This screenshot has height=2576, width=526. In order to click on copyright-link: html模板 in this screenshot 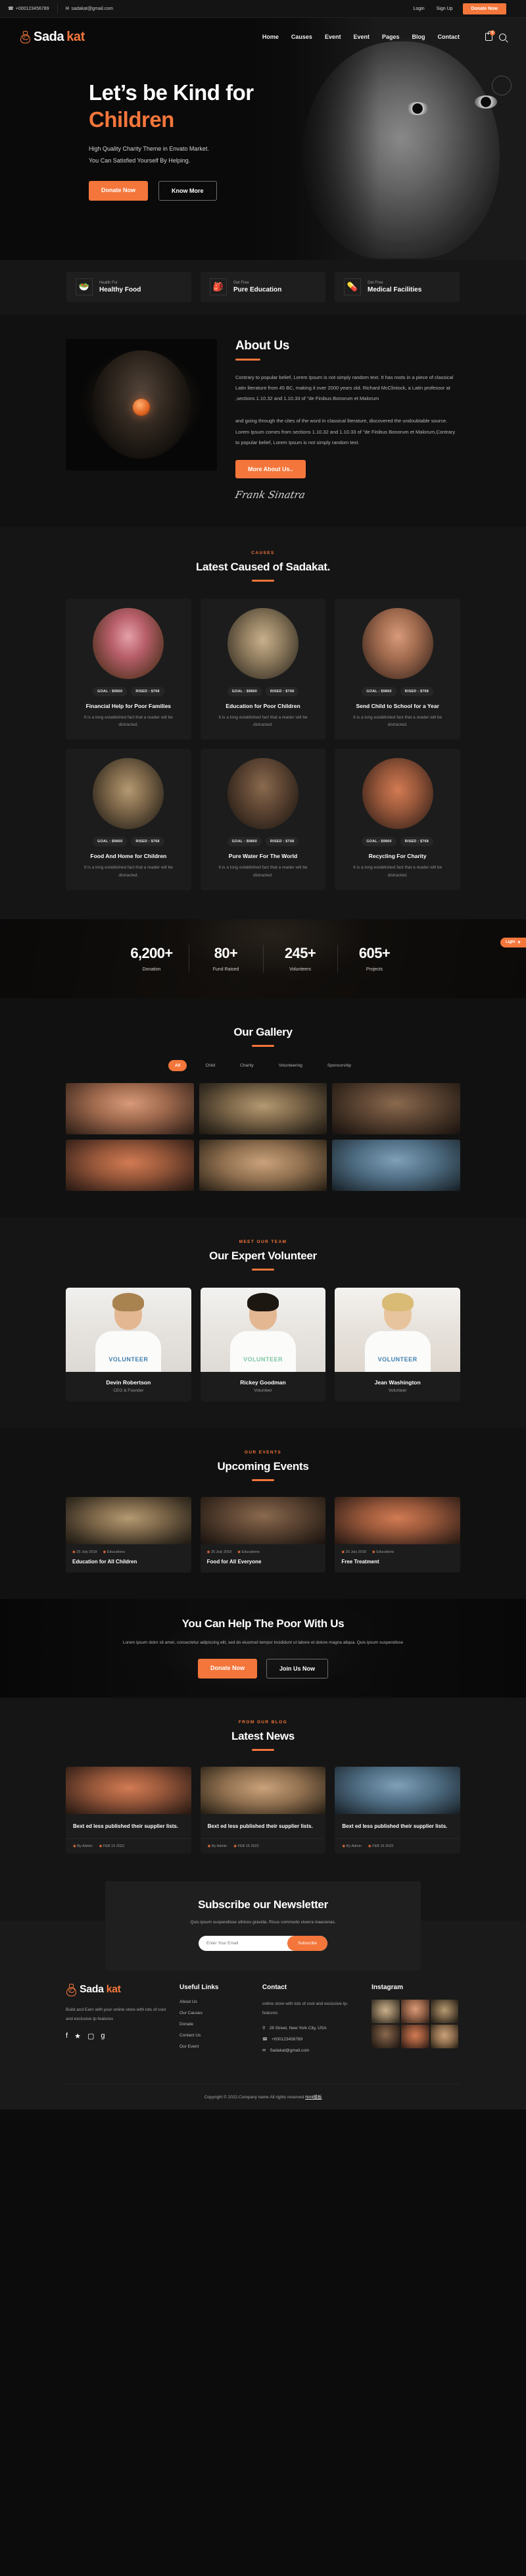, I will do `click(313, 2097)`.